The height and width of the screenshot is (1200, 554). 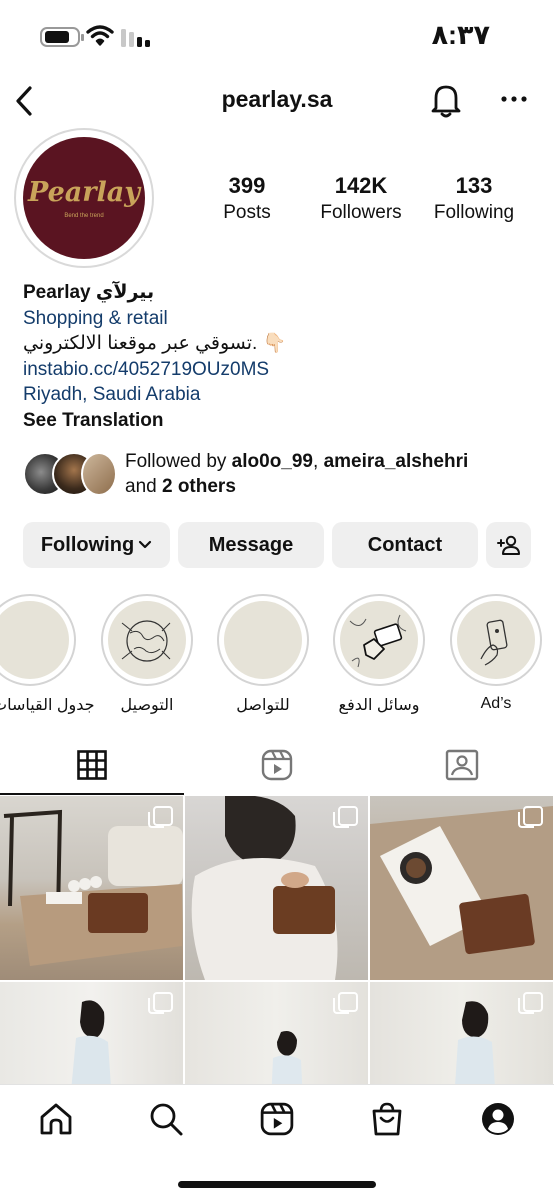 I want to click on following-count: 133, so click(x=474, y=185).